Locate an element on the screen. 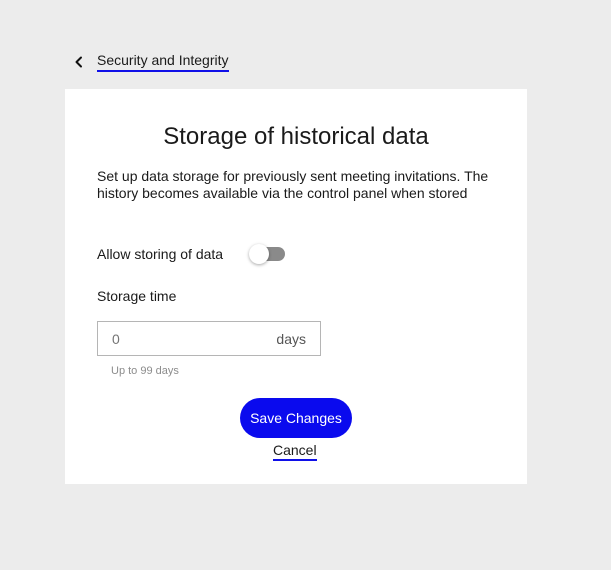 This screenshot has width=611, height=570. allow-storing-row: Allow storing of data is located at coordinates (192, 254).